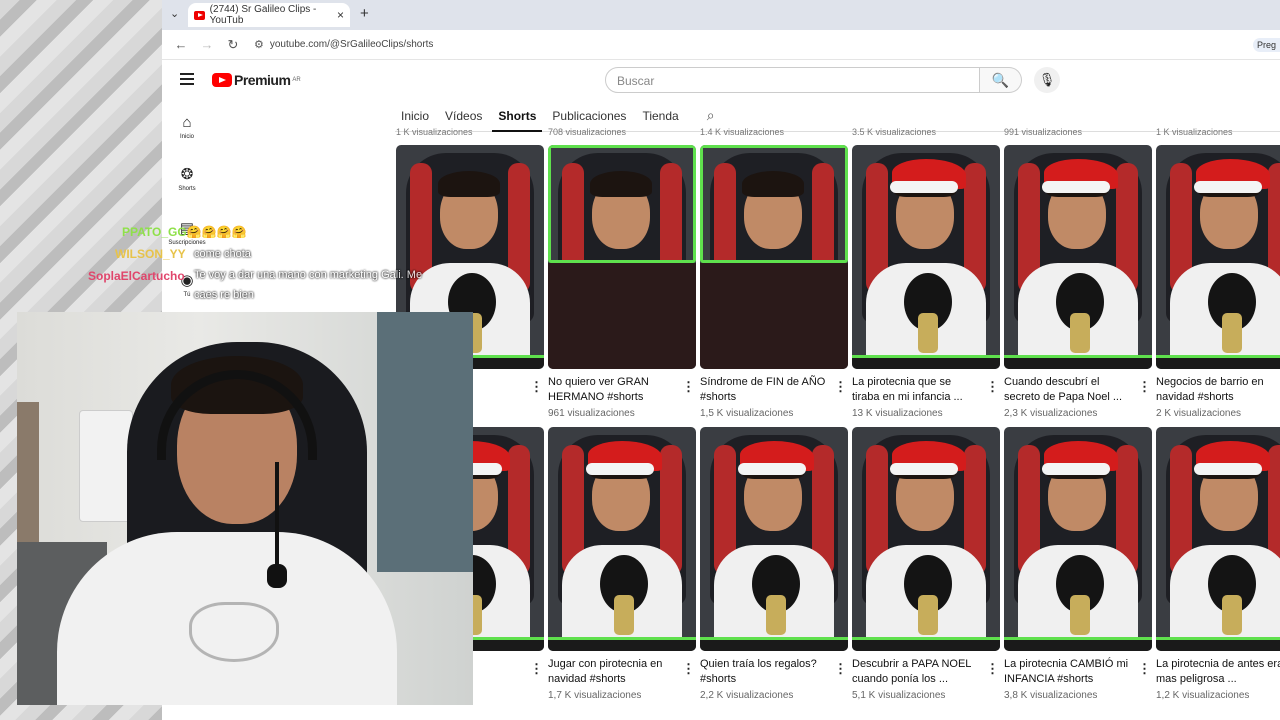 The height and width of the screenshot is (720, 1280). Describe the element at coordinates (1203, 695) in the screenshot. I see `short-views: 1,2 K visualizaciones` at that location.